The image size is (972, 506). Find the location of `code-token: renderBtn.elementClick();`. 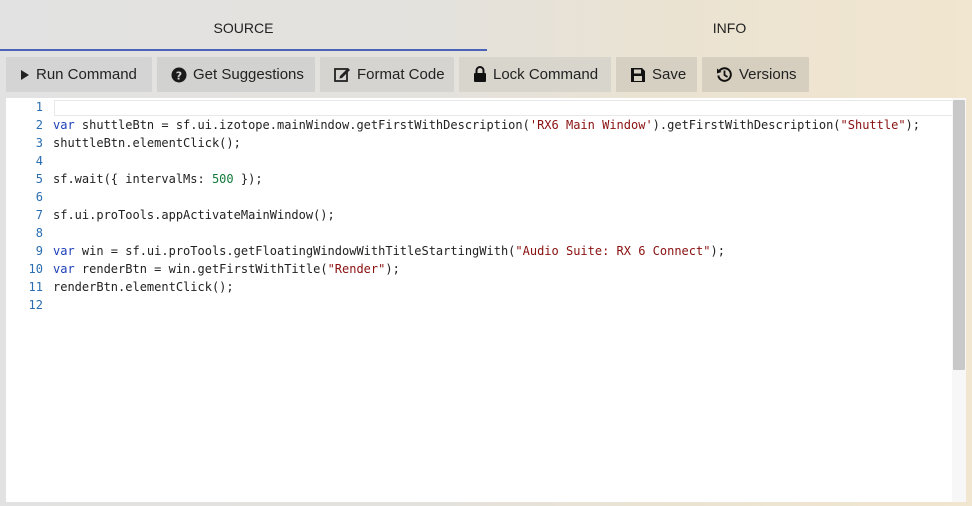

code-token: renderBtn.elementClick(); is located at coordinates (143, 287).